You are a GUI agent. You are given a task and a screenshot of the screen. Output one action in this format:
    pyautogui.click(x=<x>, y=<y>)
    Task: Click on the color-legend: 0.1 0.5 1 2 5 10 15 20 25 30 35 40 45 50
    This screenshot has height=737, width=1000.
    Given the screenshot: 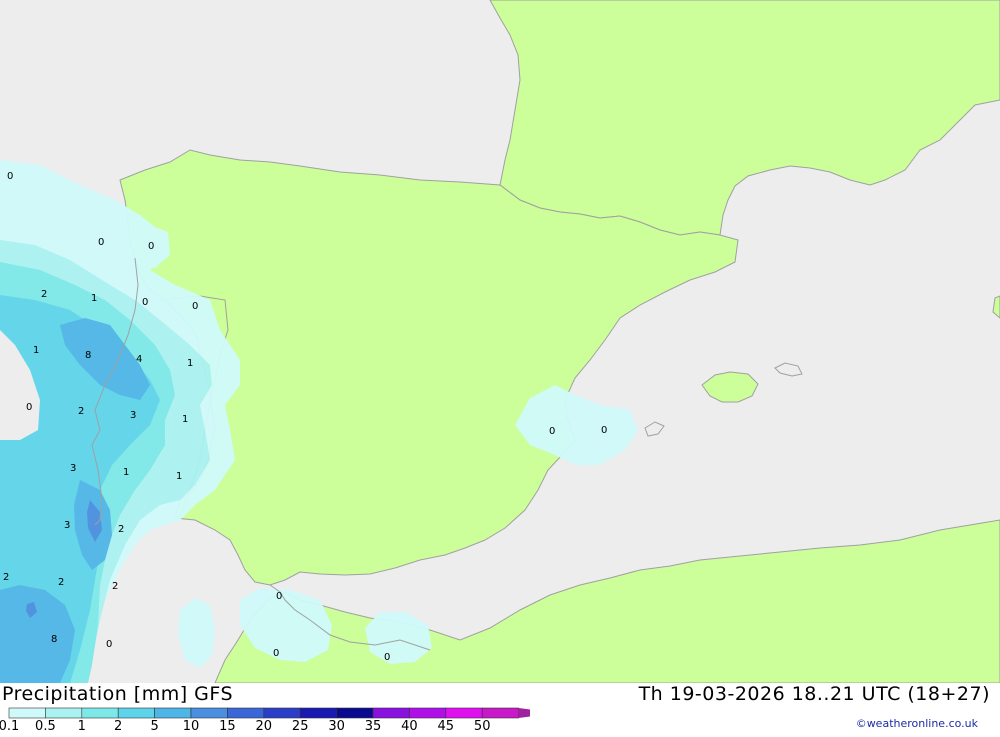 What is the action you would take?
    pyautogui.click(x=278, y=720)
    